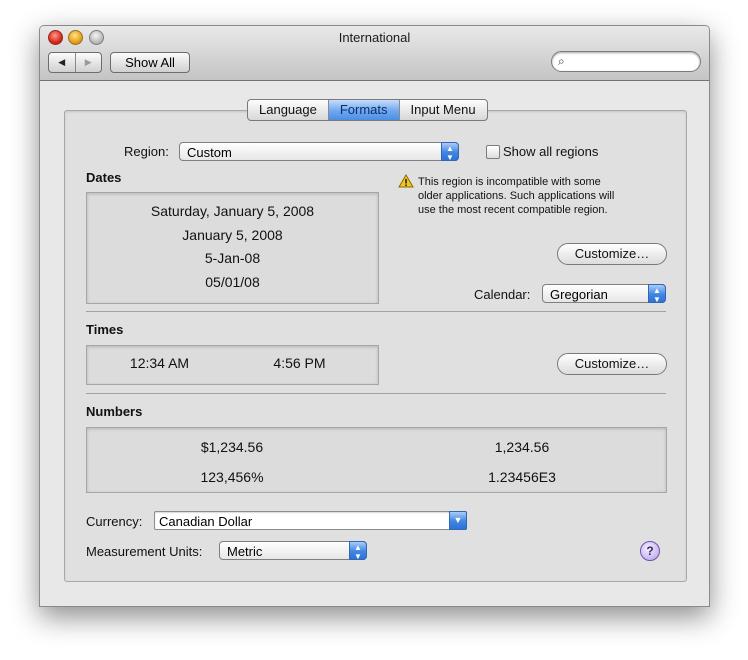 This screenshot has width=748, height=660. What do you see at coordinates (363, 110) in the screenshot?
I see `tab-formats: Formats` at bounding box center [363, 110].